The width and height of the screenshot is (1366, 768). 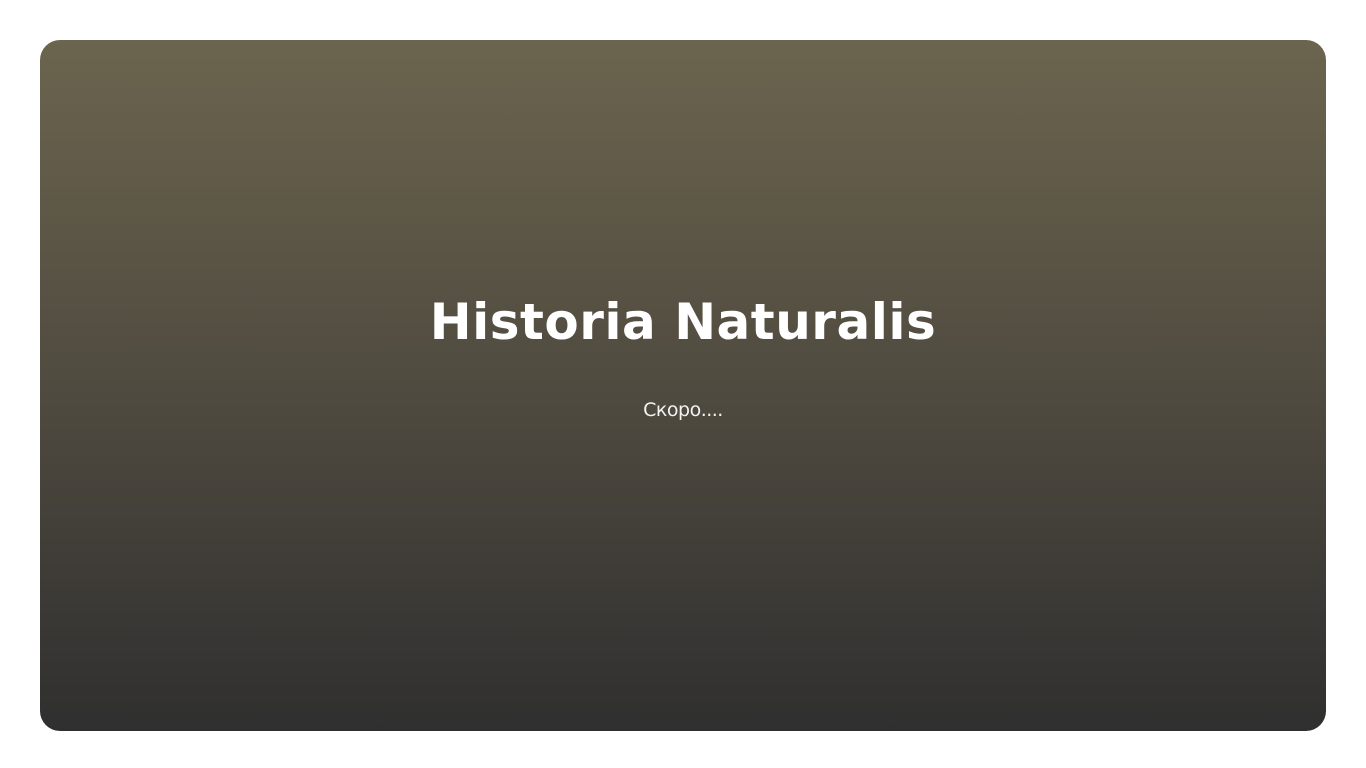 I want to click on hero-title: Historia Naturalis, so click(x=683, y=322).